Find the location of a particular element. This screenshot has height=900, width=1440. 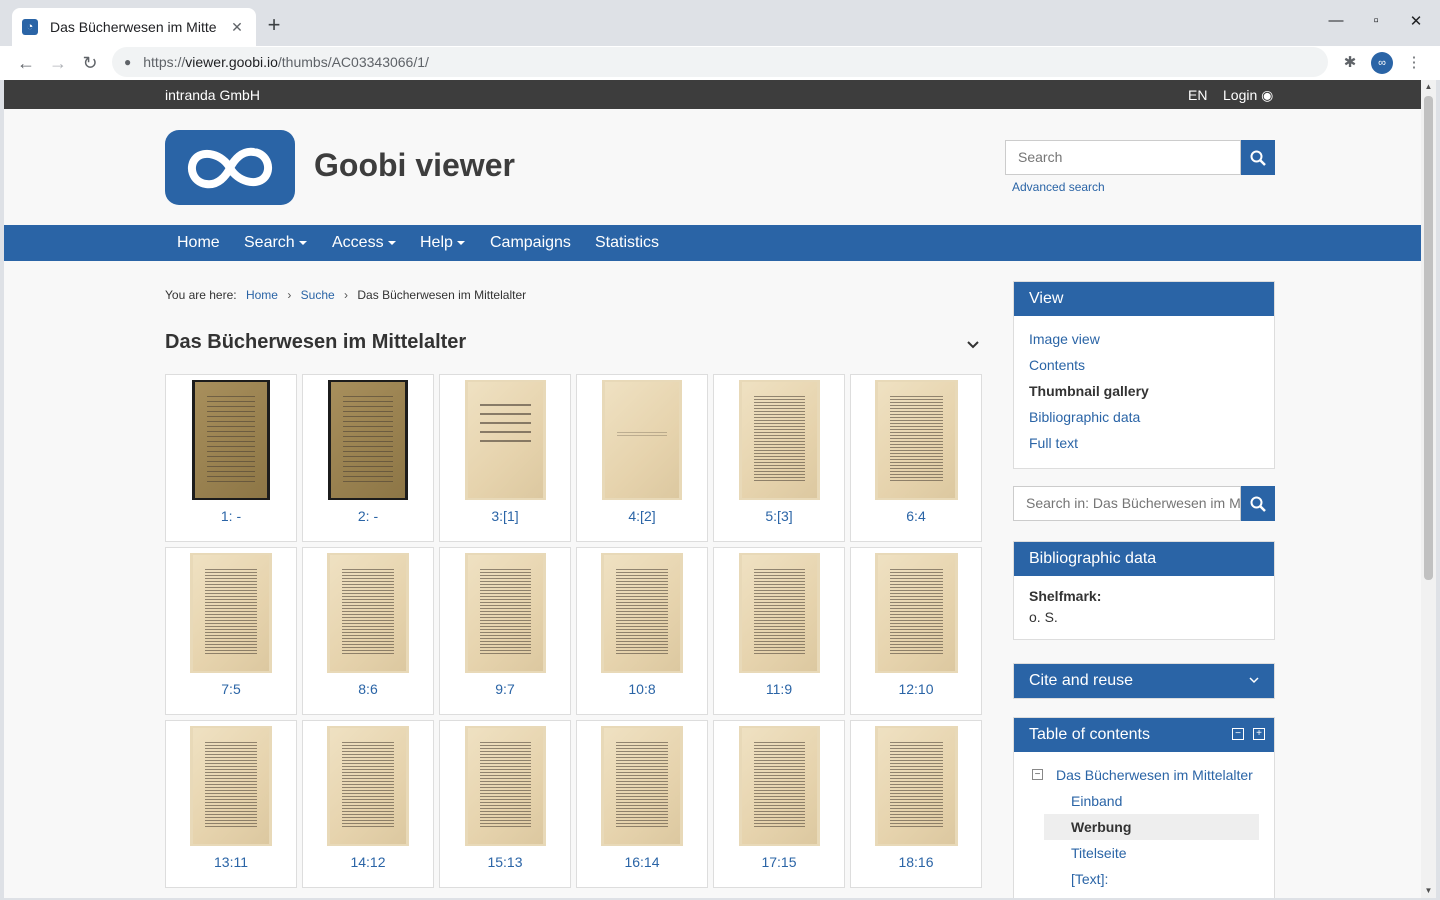

scroll-down-icon: ▼ is located at coordinates (1428, 891).